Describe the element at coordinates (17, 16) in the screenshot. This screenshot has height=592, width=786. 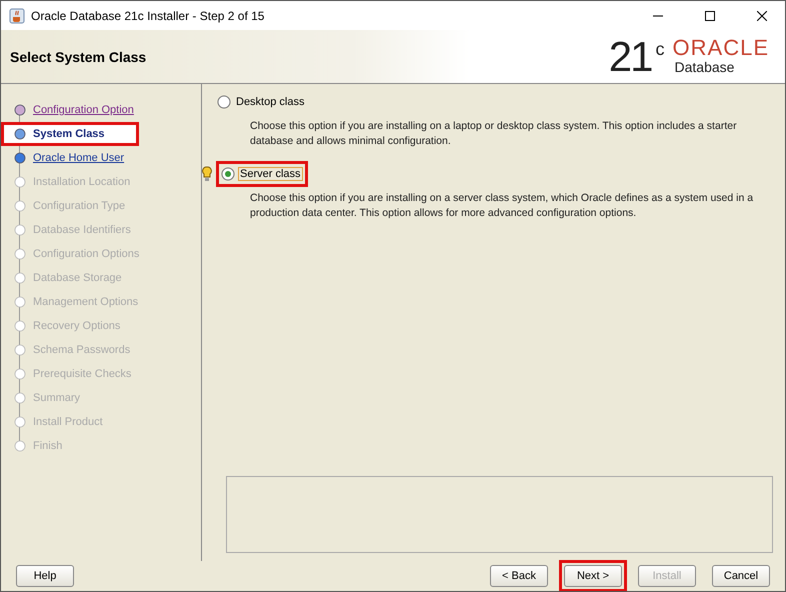
I see `java-cup-icon` at that location.